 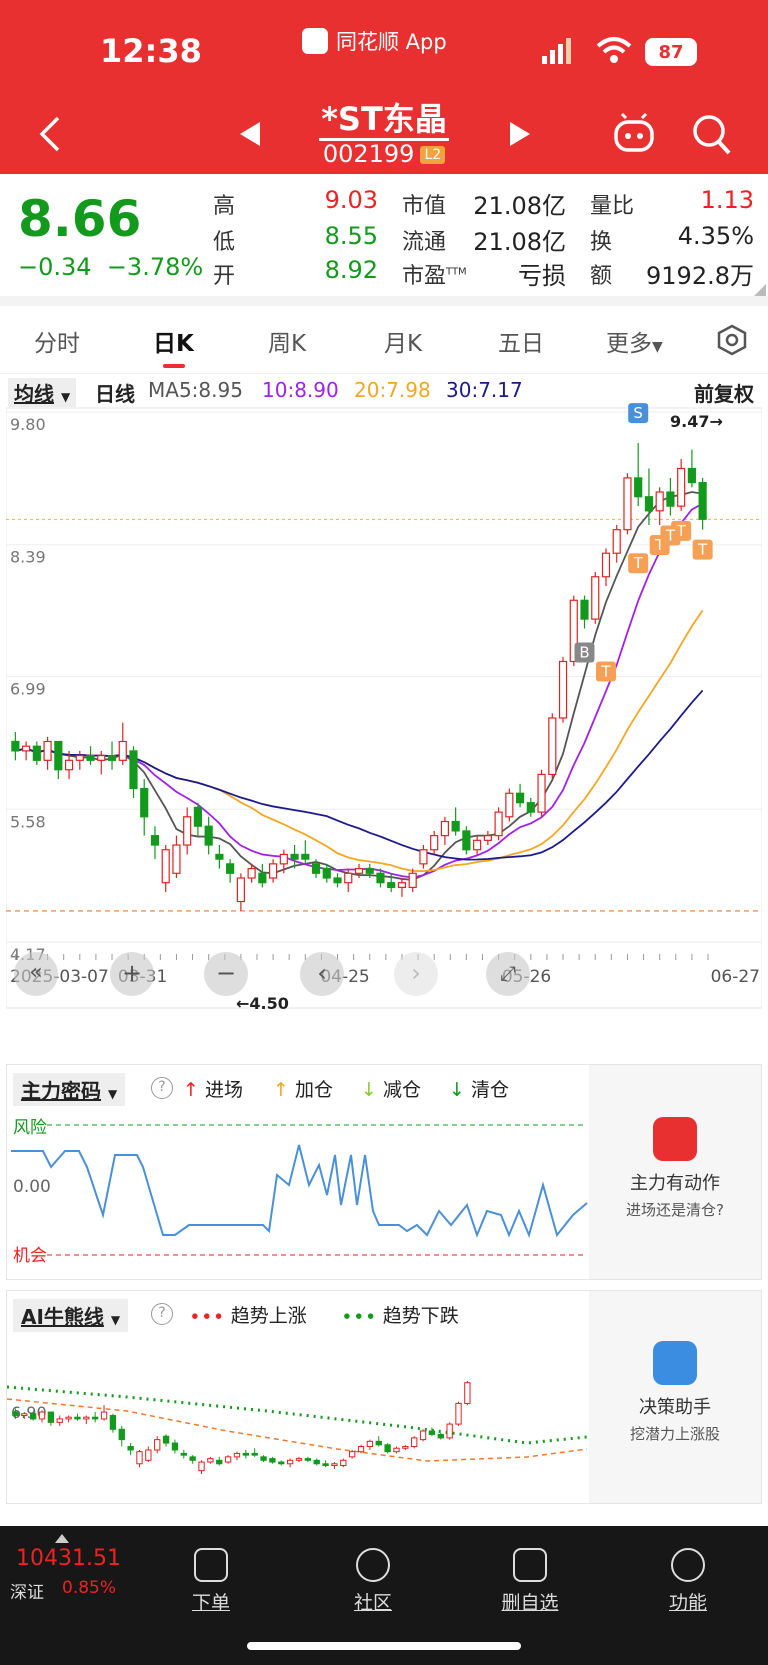 I want to click on scroll-left-button: ‹, so click(x=322, y=974).